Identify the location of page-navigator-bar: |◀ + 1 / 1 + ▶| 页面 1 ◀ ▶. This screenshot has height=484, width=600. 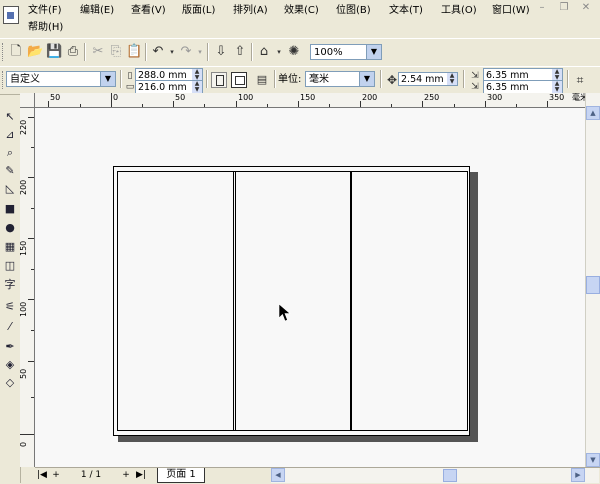
(317, 475).